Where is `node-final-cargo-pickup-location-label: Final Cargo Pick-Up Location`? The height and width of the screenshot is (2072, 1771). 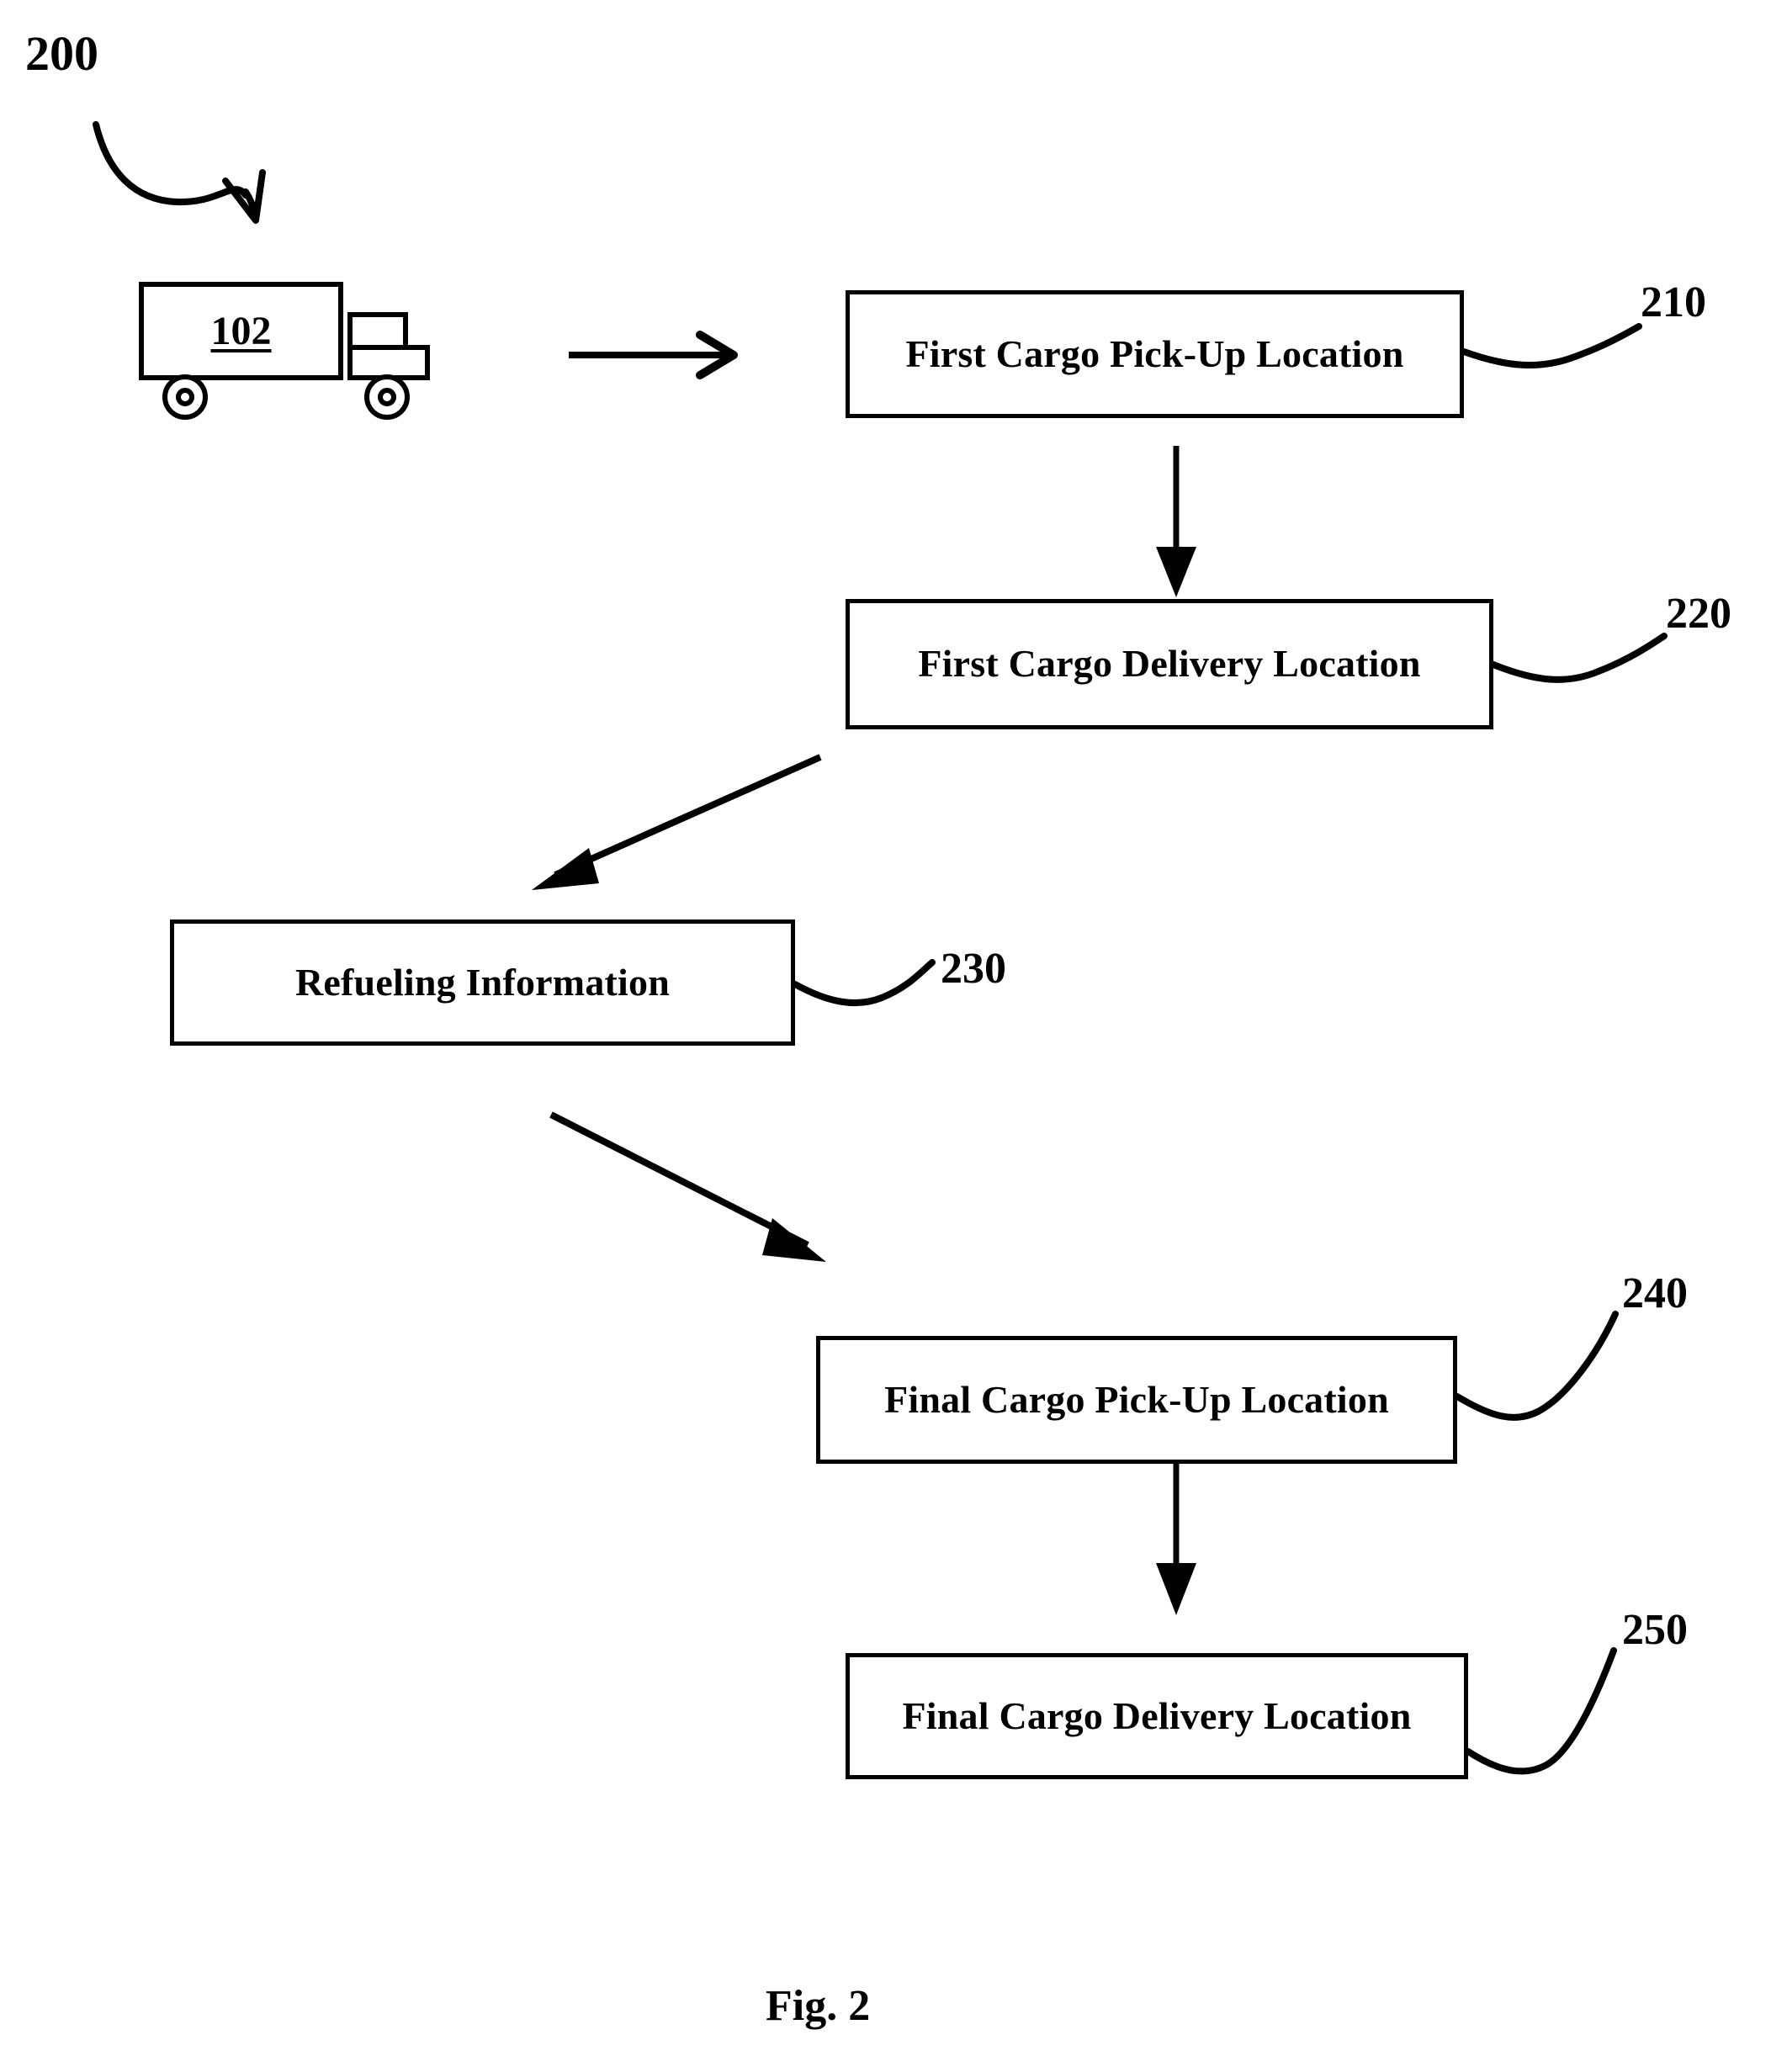
node-final-cargo-pickup-location-label: Final Cargo Pick-Up Location is located at coordinates (1136, 1399).